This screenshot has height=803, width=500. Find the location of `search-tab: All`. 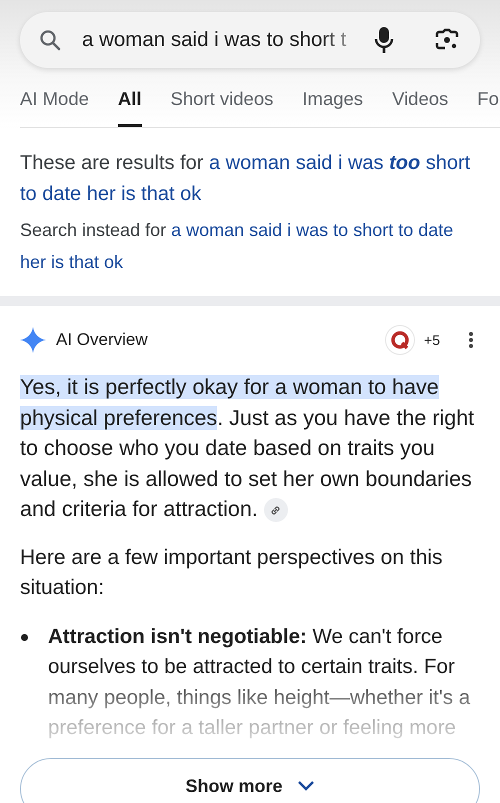

search-tab: All is located at coordinates (130, 106).